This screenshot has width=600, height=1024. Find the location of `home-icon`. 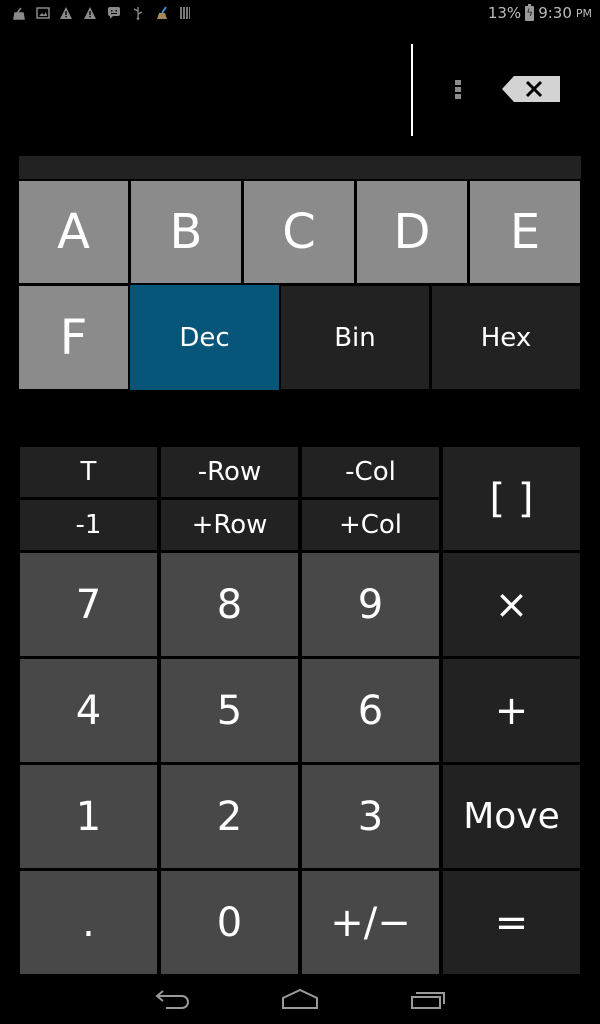

home-icon is located at coordinates (300, 998).